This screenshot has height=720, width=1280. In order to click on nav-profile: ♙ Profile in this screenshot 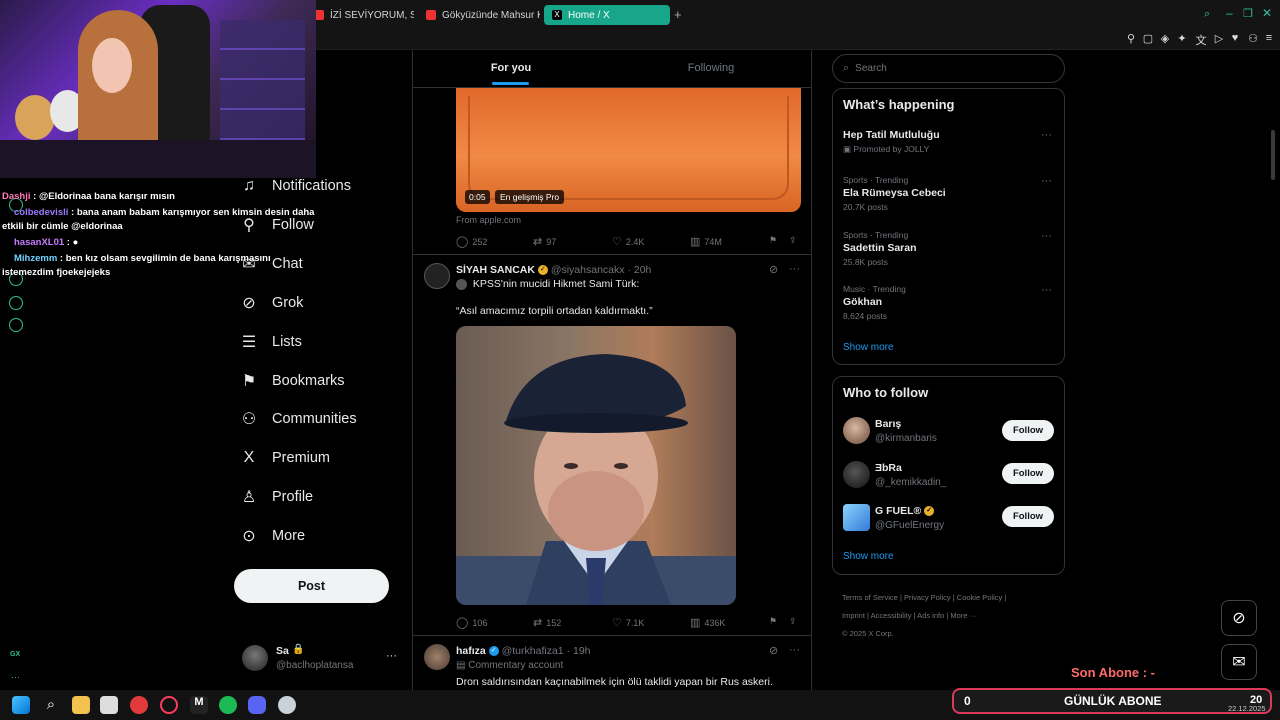, I will do `click(276, 497)`.